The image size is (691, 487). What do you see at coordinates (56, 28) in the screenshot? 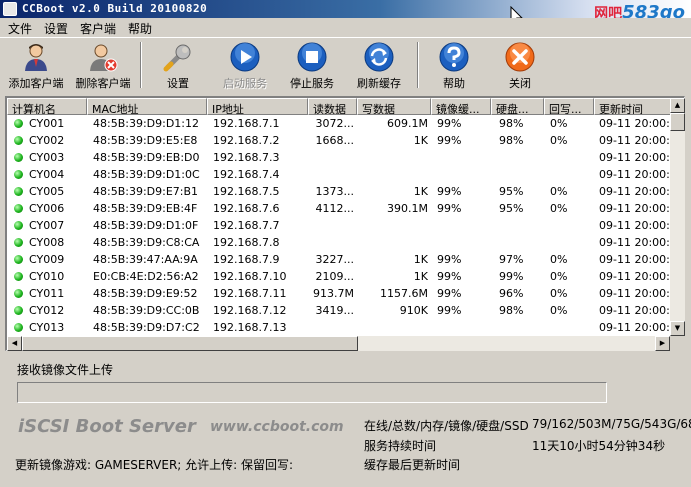
I see `menu-settings: 设置` at bounding box center [56, 28].